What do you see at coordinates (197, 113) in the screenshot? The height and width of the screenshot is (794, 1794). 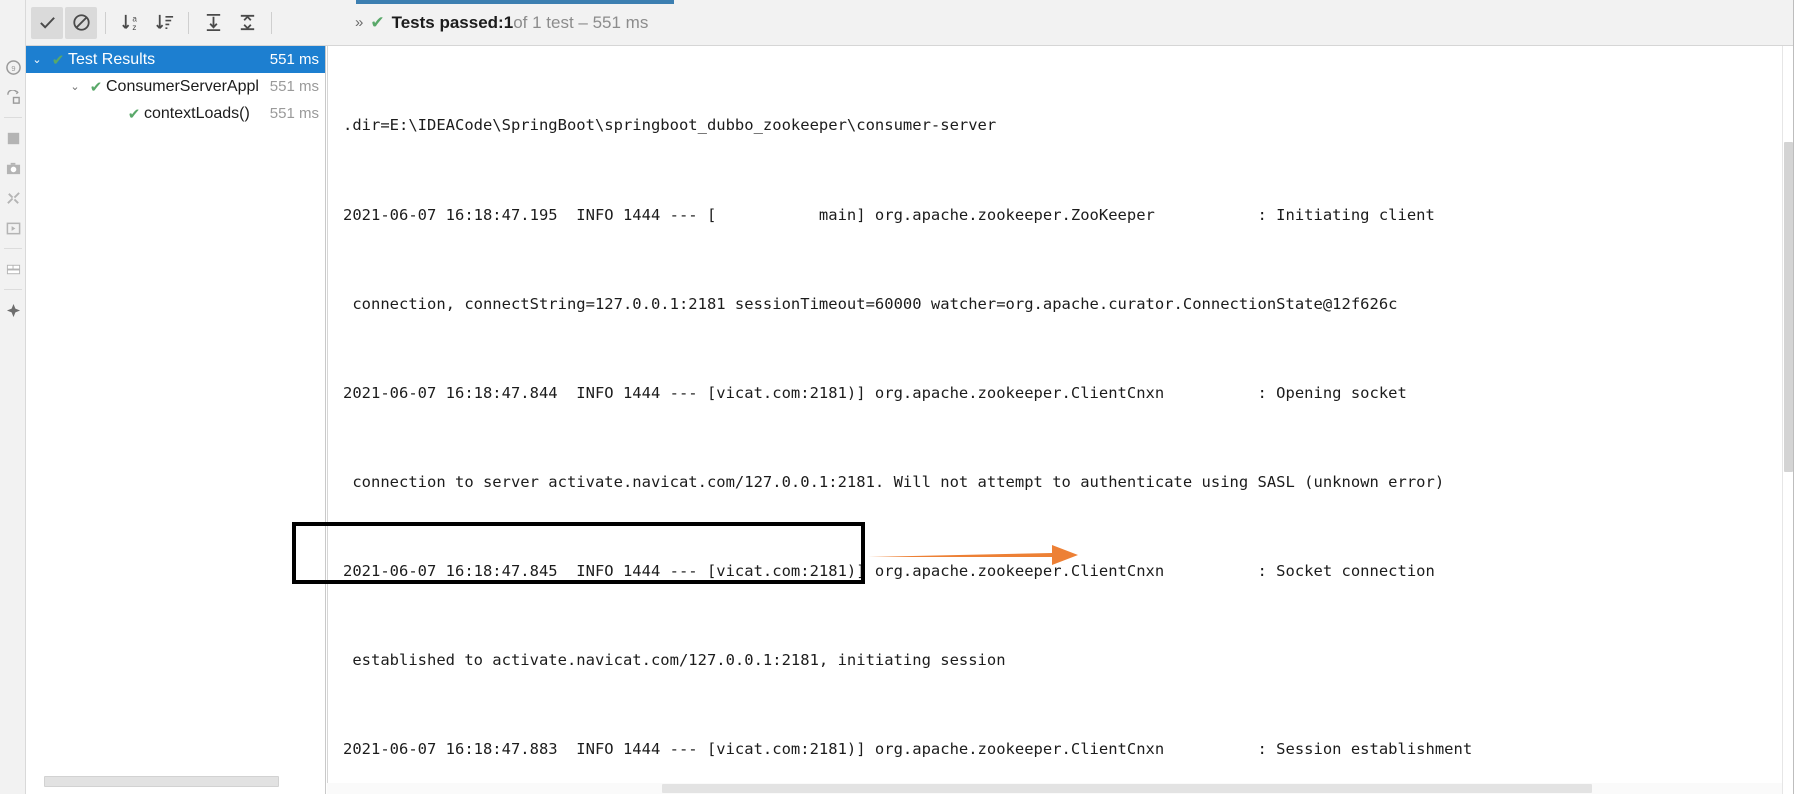 I see `tree-node-label: contextLoads()` at bounding box center [197, 113].